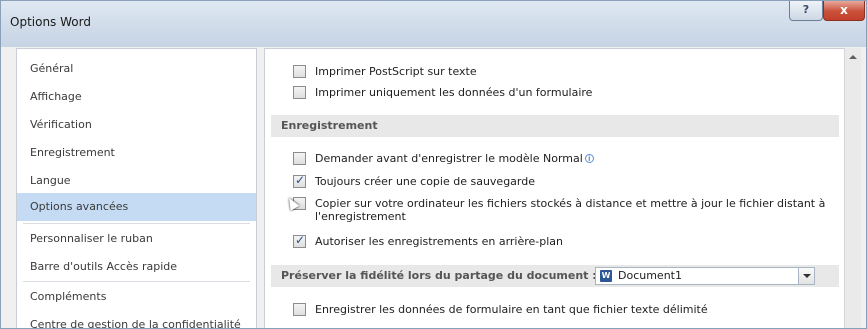 This screenshot has width=867, height=329. I want to click on section-header-save: Enregistrement, so click(555, 126).